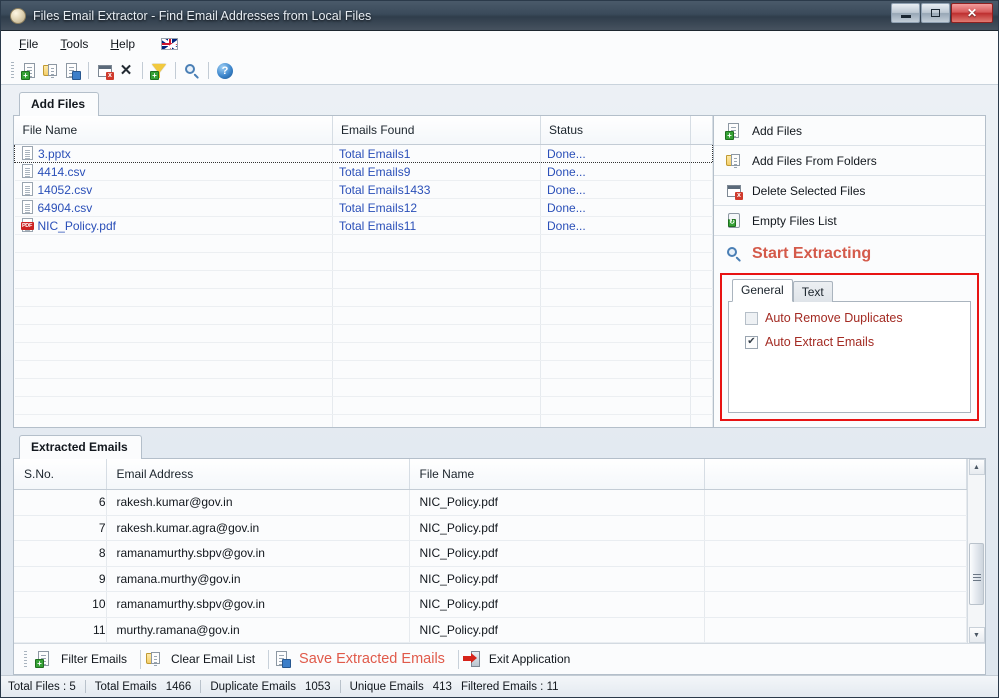 This screenshot has width=999, height=698. Describe the element at coordinates (258, 474) in the screenshot. I see `emails-col-email-address: Email Address` at that location.